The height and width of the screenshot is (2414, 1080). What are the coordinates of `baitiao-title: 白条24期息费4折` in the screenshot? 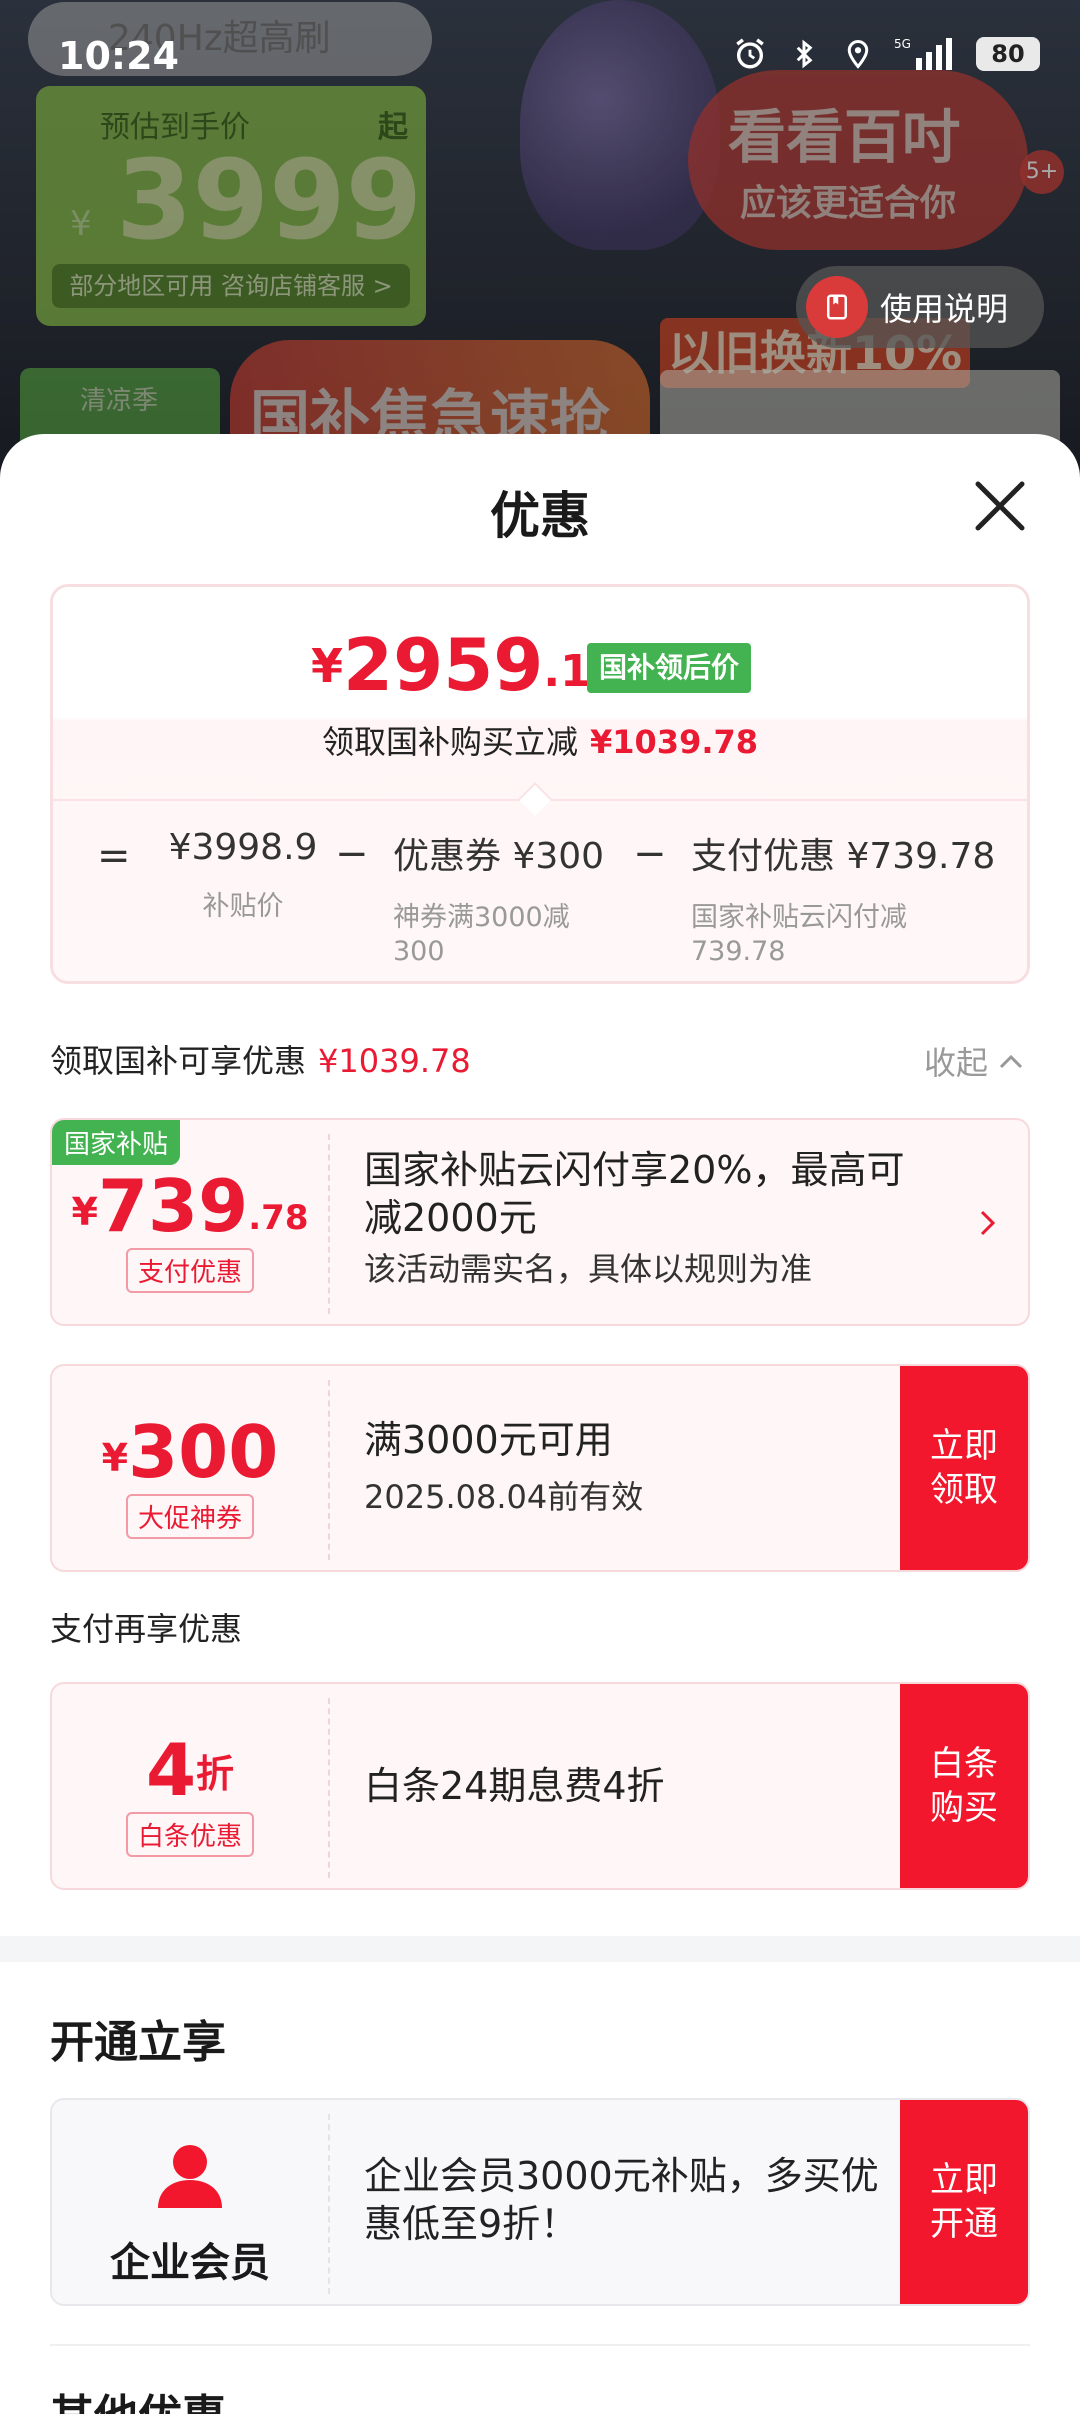 It's located at (514, 1786).